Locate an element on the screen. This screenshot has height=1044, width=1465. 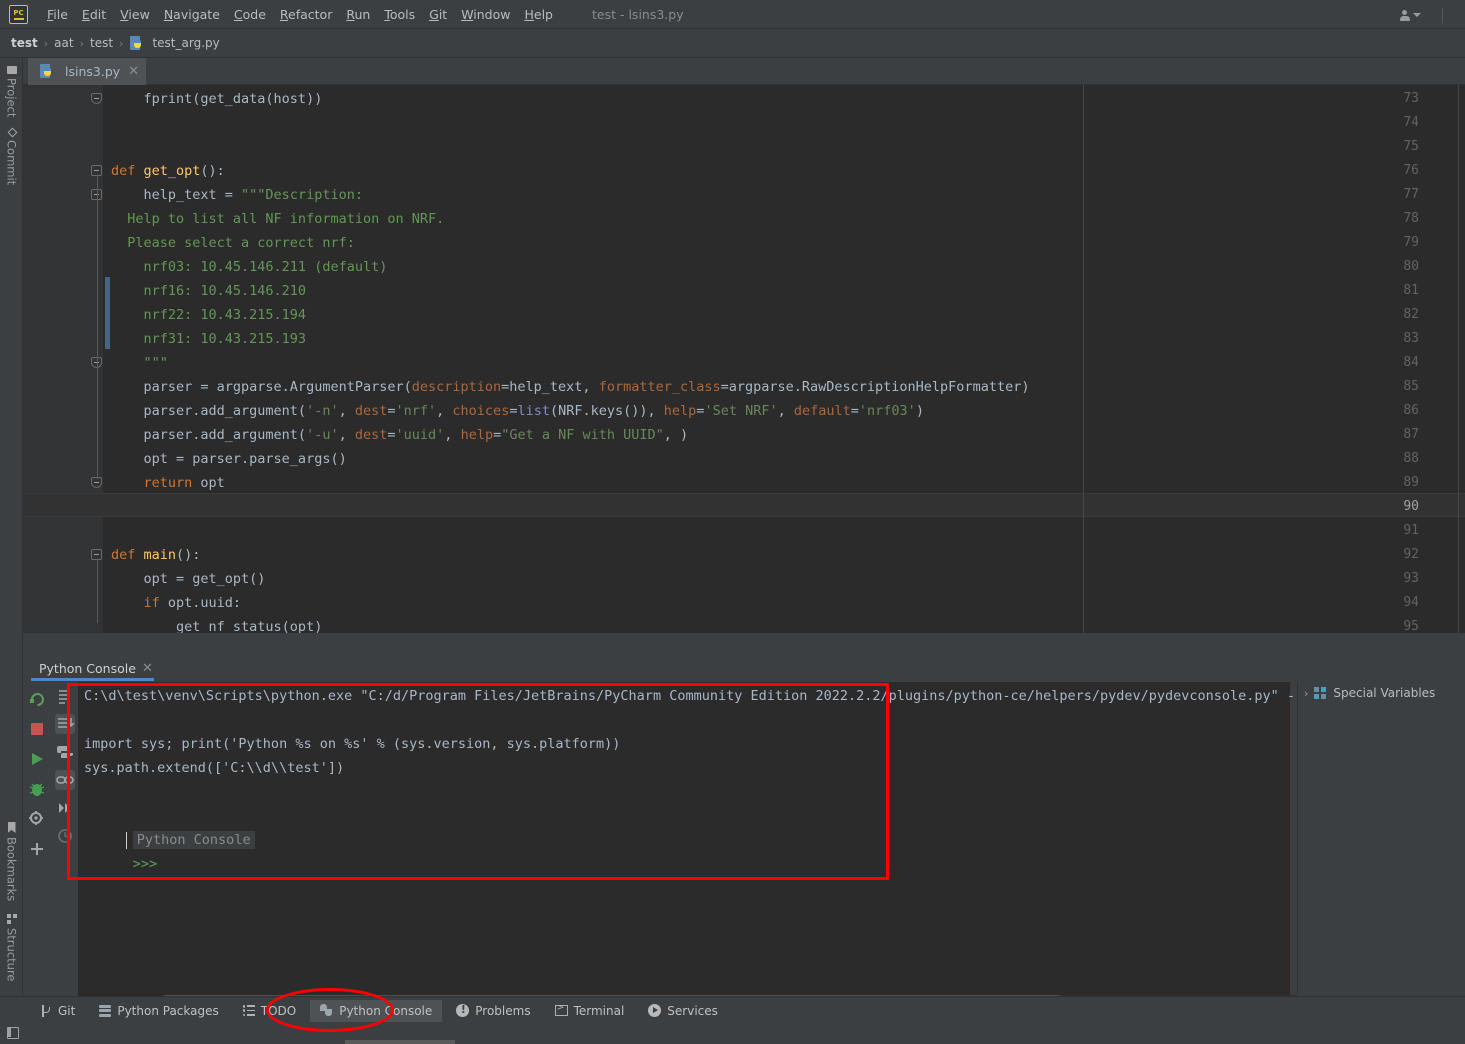
code-line: """ is located at coordinates (139, 363).